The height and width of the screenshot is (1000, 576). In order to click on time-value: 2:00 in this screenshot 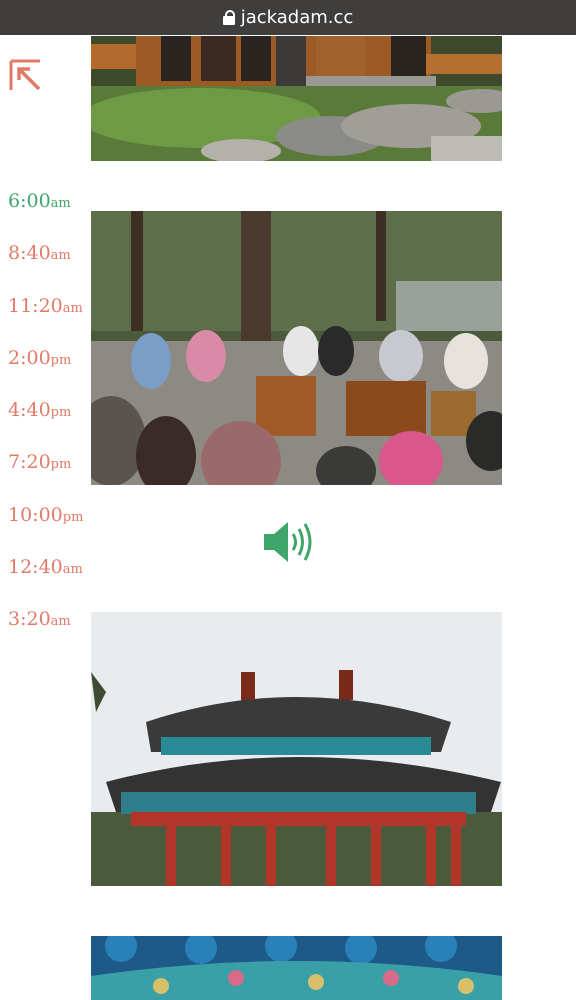, I will do `click(29, 357)`.